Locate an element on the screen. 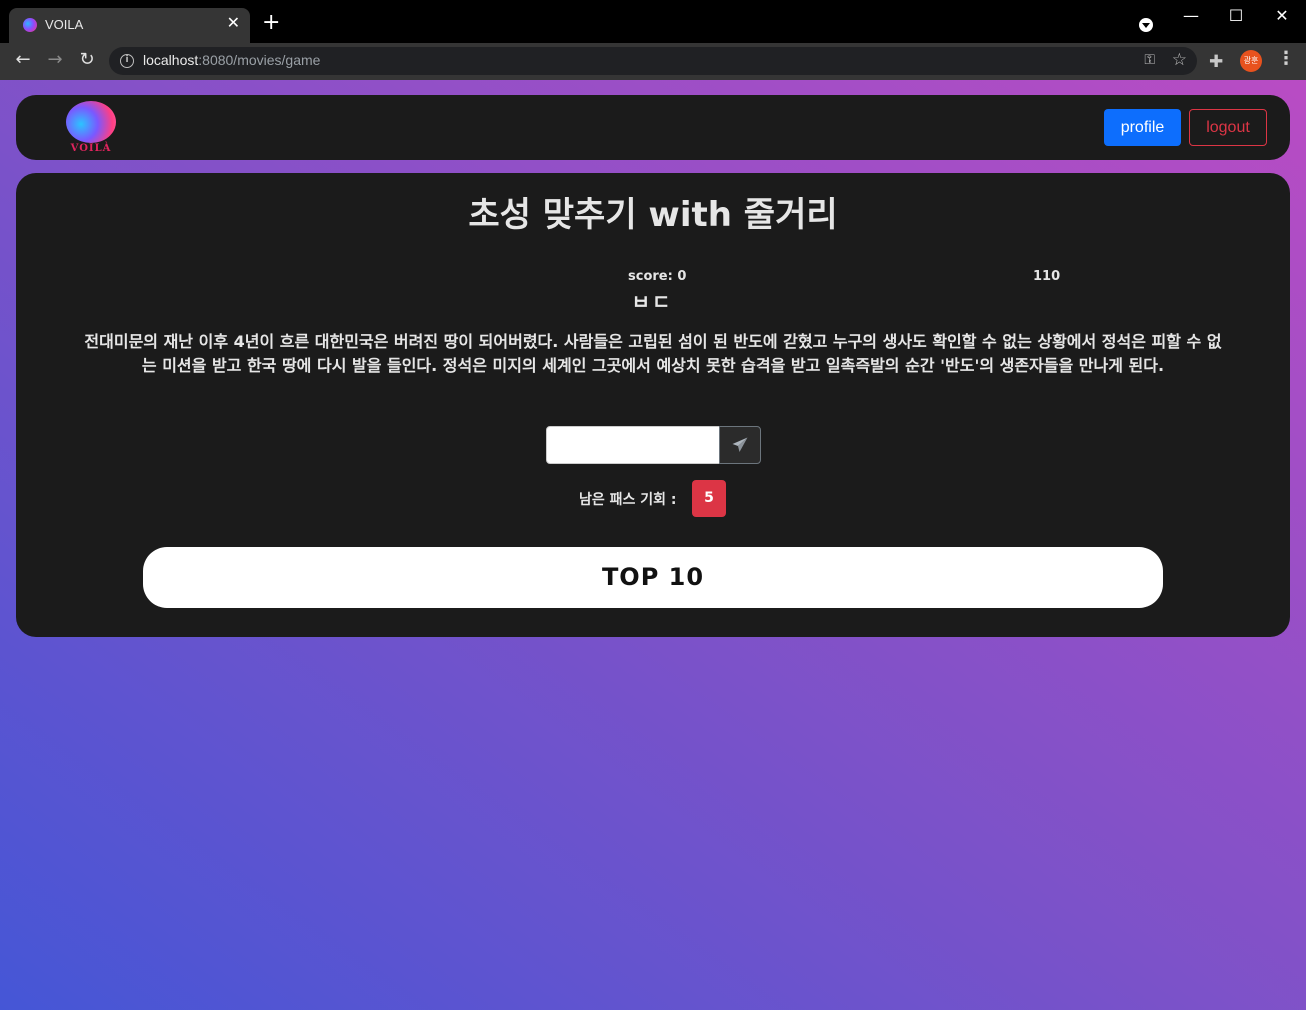 The image size is (1306, 1010). page-title: 초성 맞추기 with 줄거리 is located at coordinates (653, 215).